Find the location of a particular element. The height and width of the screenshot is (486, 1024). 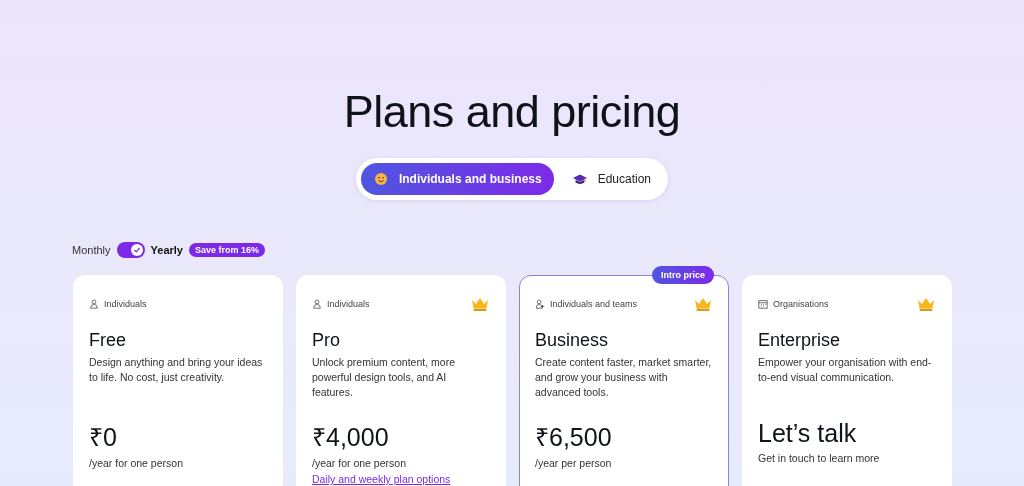

plan-description: Empower your organisation with end-to-end visual communication. is located at coordinates (845, 370).